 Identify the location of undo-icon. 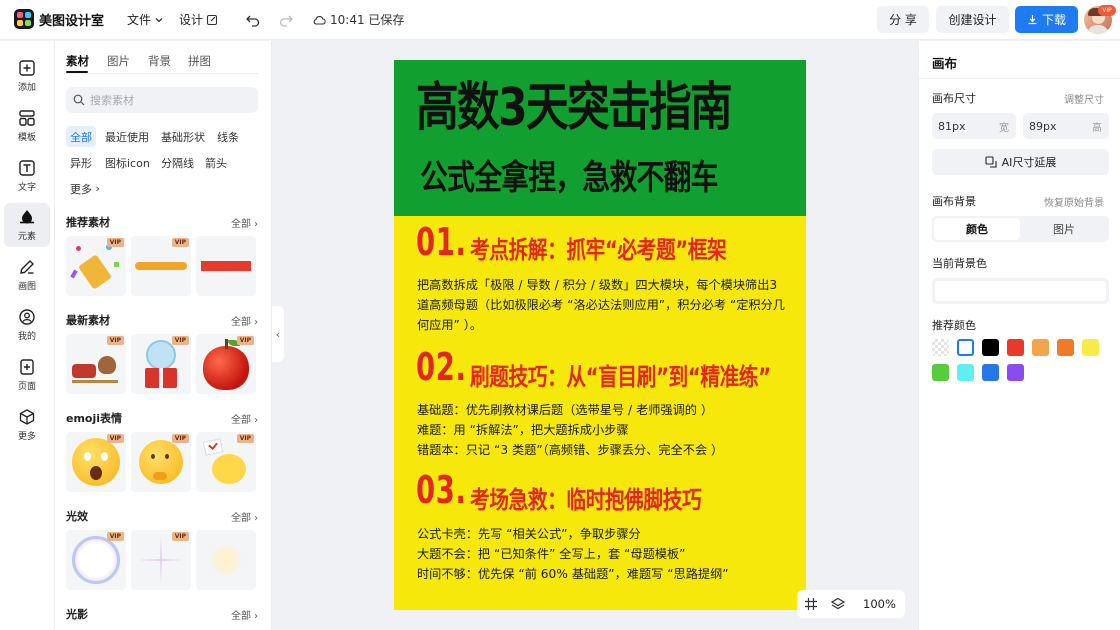
(253, 20).